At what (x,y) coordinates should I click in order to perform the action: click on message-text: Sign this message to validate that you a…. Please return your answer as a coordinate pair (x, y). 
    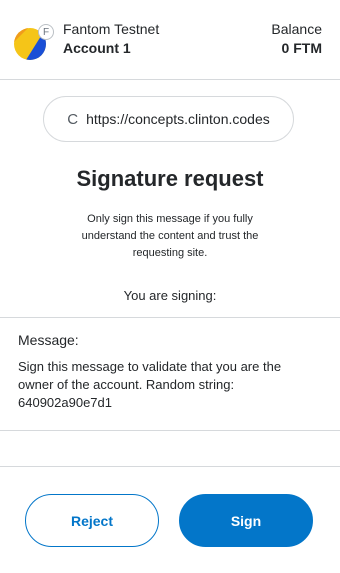
    Looking at the image, I should click on (150, 384).